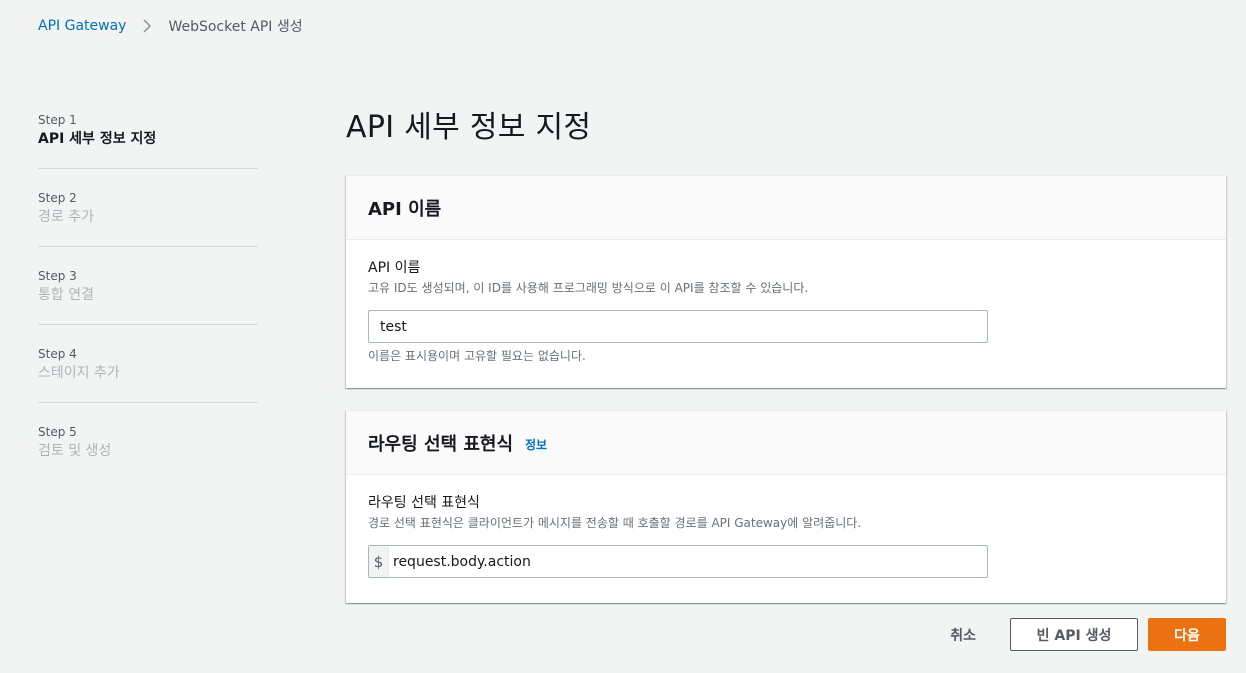 The image size is (1246, 673). I want to click on chevron-right-icon, so click(147, 26).